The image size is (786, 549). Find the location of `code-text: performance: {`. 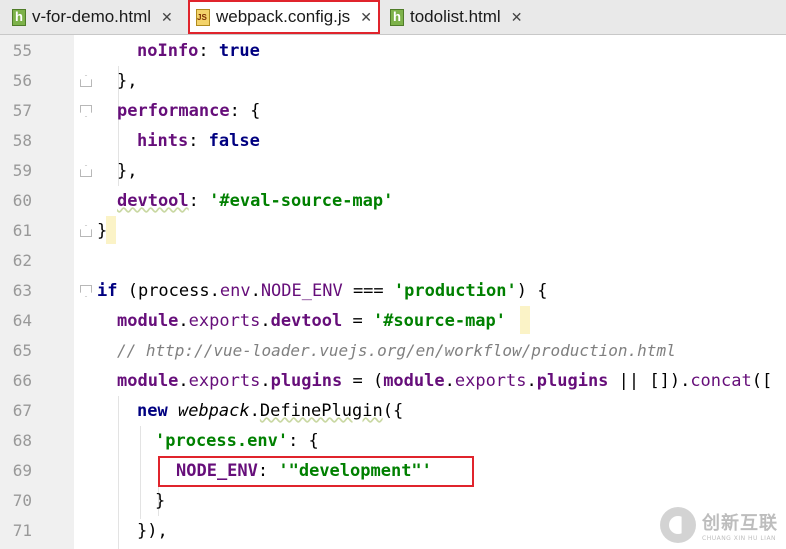

code-text: performance: { is located at coordinates (189, 111).